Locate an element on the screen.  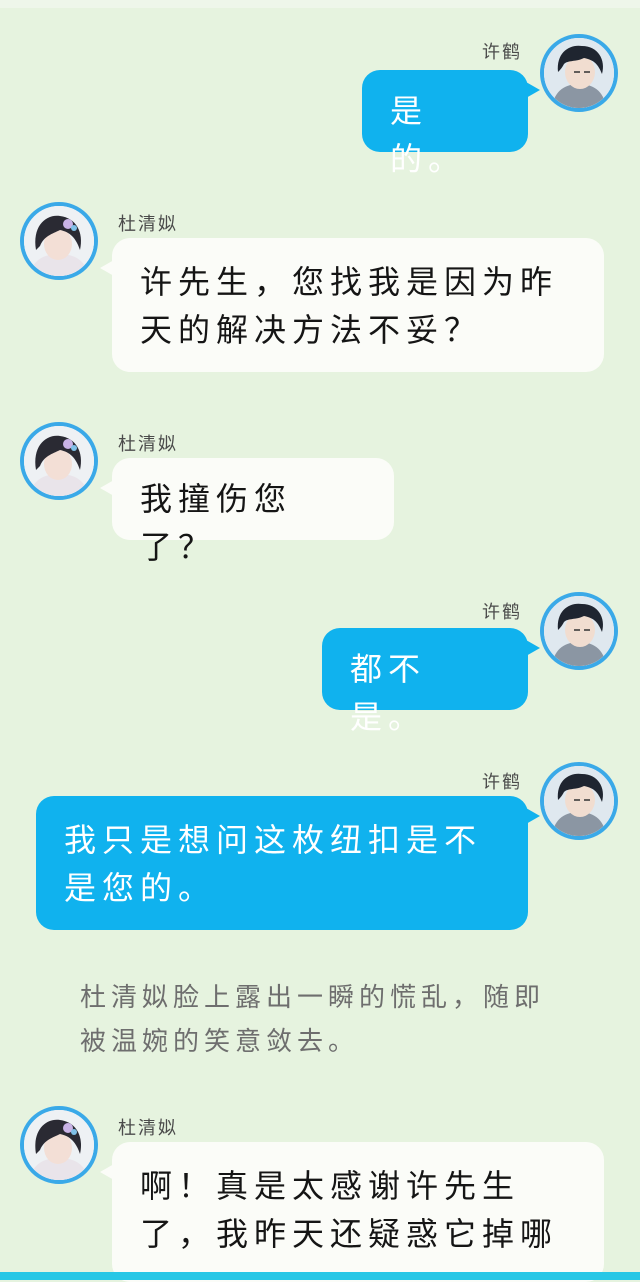
message-bubble: 啊！真是太感谢许先生了，我昨天还疑惑它掉哪 is located at coordinates (352, 1212).